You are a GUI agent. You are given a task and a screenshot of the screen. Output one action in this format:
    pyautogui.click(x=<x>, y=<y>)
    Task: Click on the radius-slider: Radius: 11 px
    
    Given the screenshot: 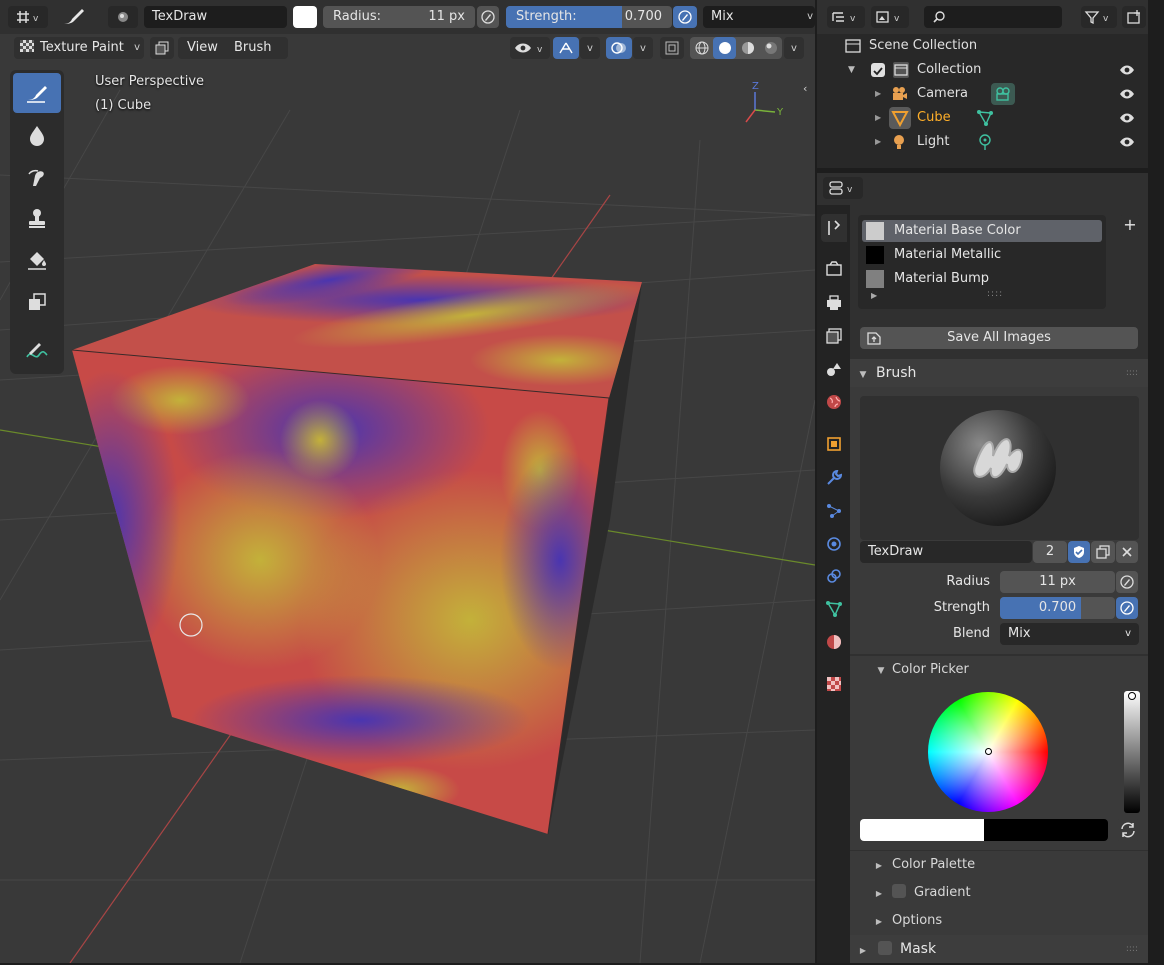 What is the action you would take?
    pyautogui.click(x=399, y=17)
    